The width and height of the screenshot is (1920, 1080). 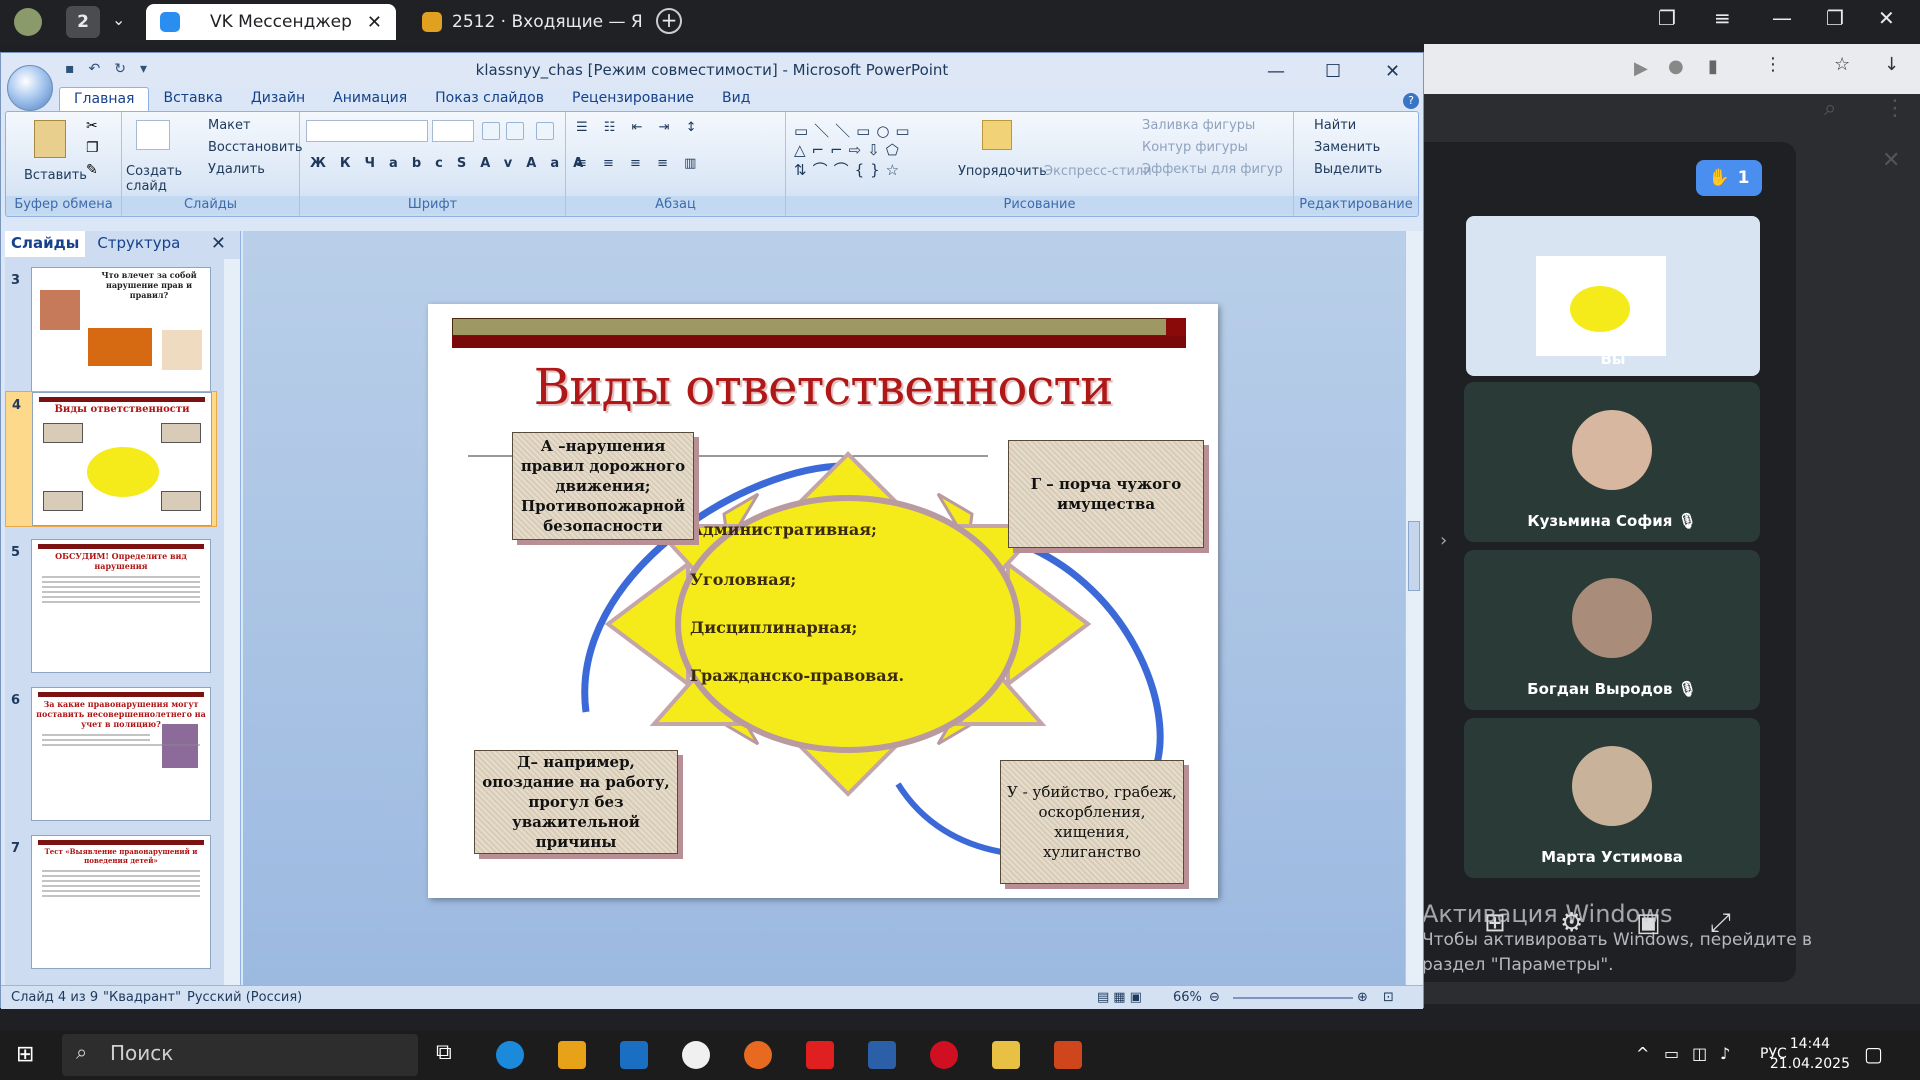 What do you see at coordinates (1612, 462) in the screenshot?
I see `participant-tile: Кузьмина София 🎙` at bounding box center [1612, 462].